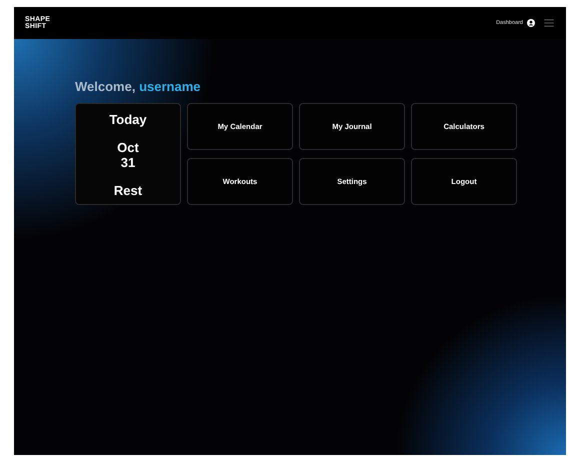  Describe the element at coordinates (549, 23) in the screenshot. I see `menu-icon` at that location.